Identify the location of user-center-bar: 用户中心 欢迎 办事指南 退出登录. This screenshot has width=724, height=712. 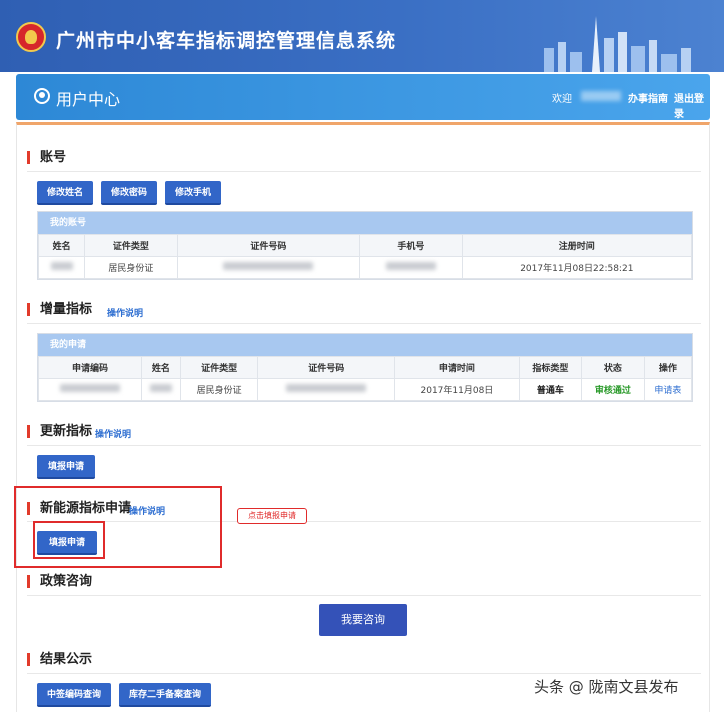
(363, 97).